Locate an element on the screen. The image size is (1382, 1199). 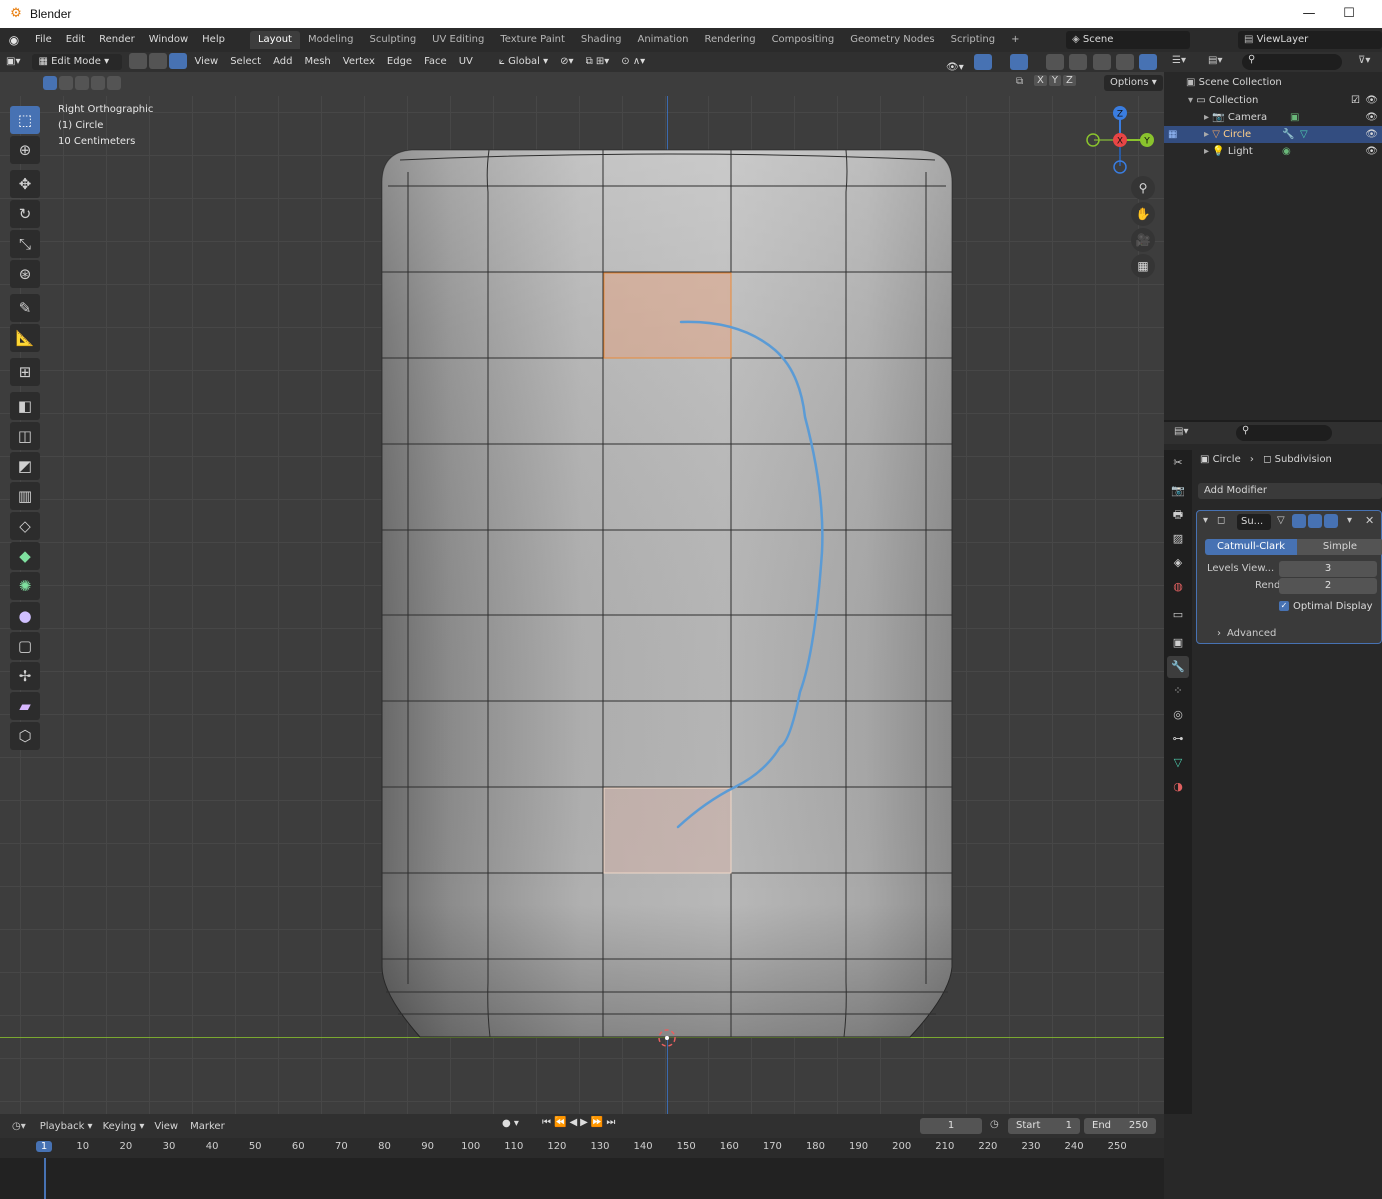
tab-layout: Layout is located at coordinates (274, 40).